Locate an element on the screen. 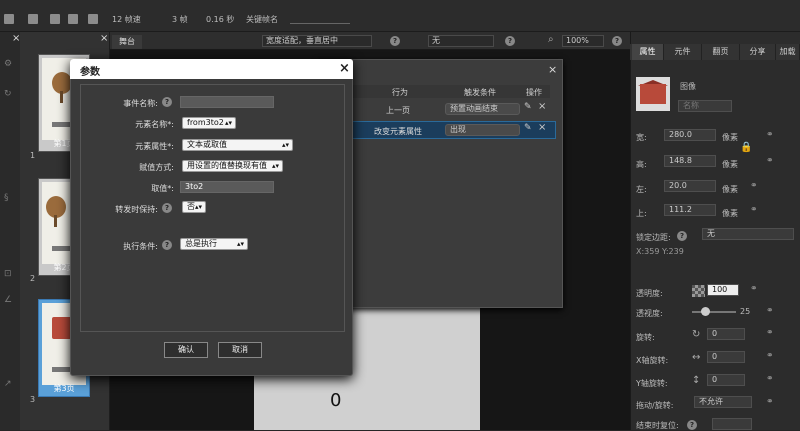 The height and width of the screenshot is (431, 800). blur-slider-knob is located at coordinates (705, 311).